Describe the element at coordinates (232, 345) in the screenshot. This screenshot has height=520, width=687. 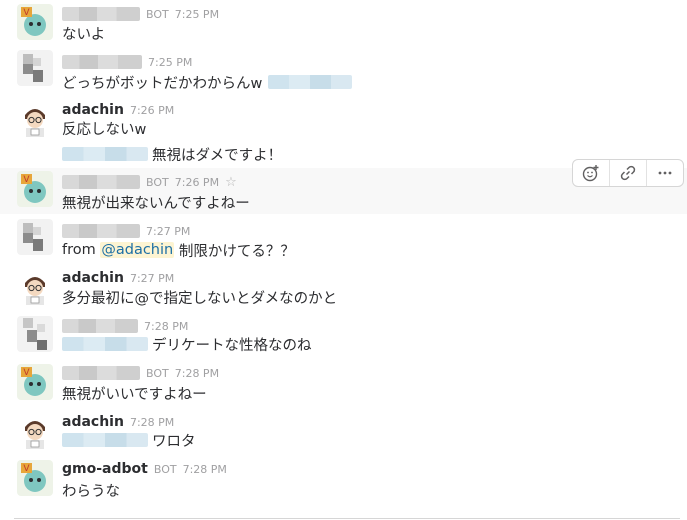
I see `message-text: デリケートな性格なのね` at that location.